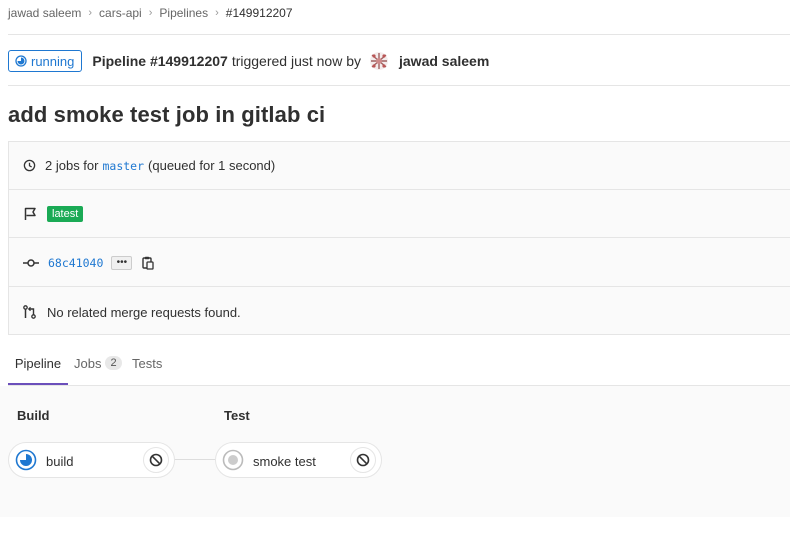 Image resolution: width=790 pixels, height=543 pixels. Describe the element at coordinates (444, 61) in the screenshot. I see `user-link: jawad saleem` at that location.